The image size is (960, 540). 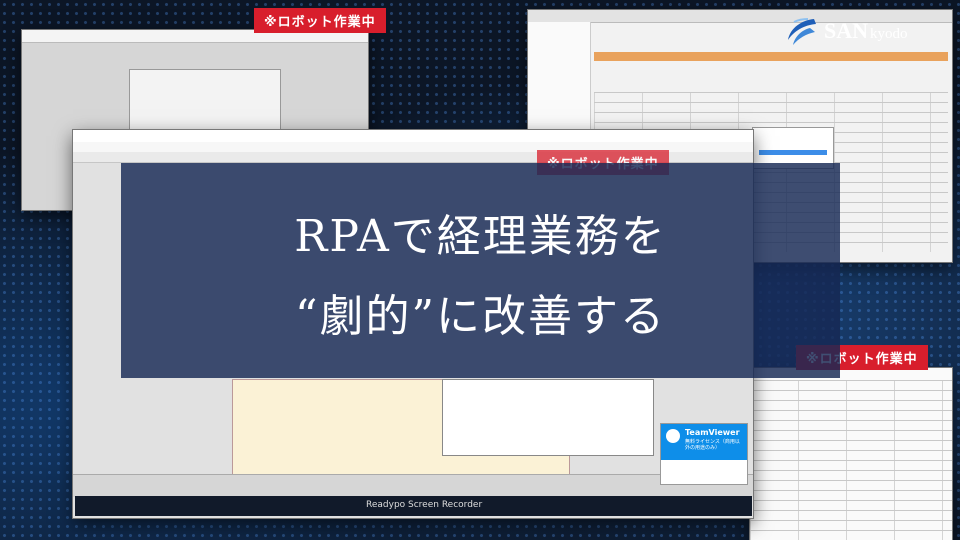 What do you see at coordinates (846, 30) in the screenshot?
I see `logo-san: SAN` at bounding box center [846, 30].